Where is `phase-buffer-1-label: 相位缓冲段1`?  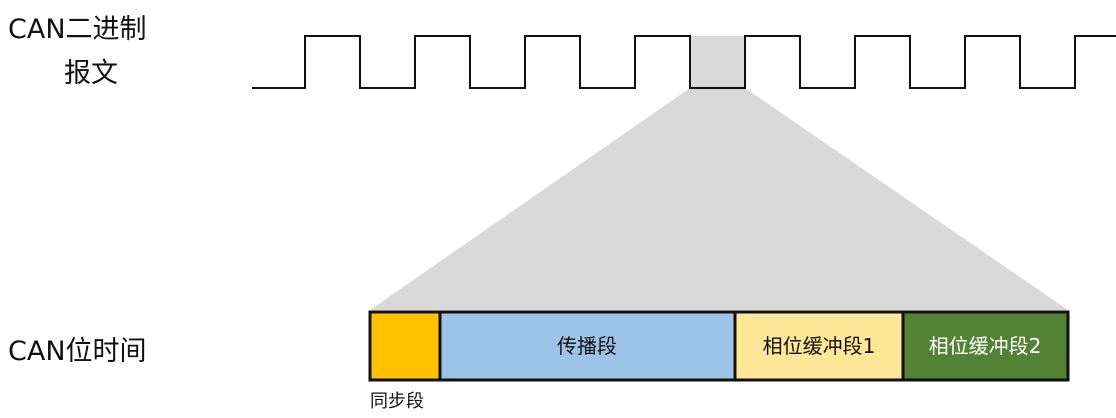 phase-buffer-1-label: 相位缓冲段1 is located at coordinates (819, 346).